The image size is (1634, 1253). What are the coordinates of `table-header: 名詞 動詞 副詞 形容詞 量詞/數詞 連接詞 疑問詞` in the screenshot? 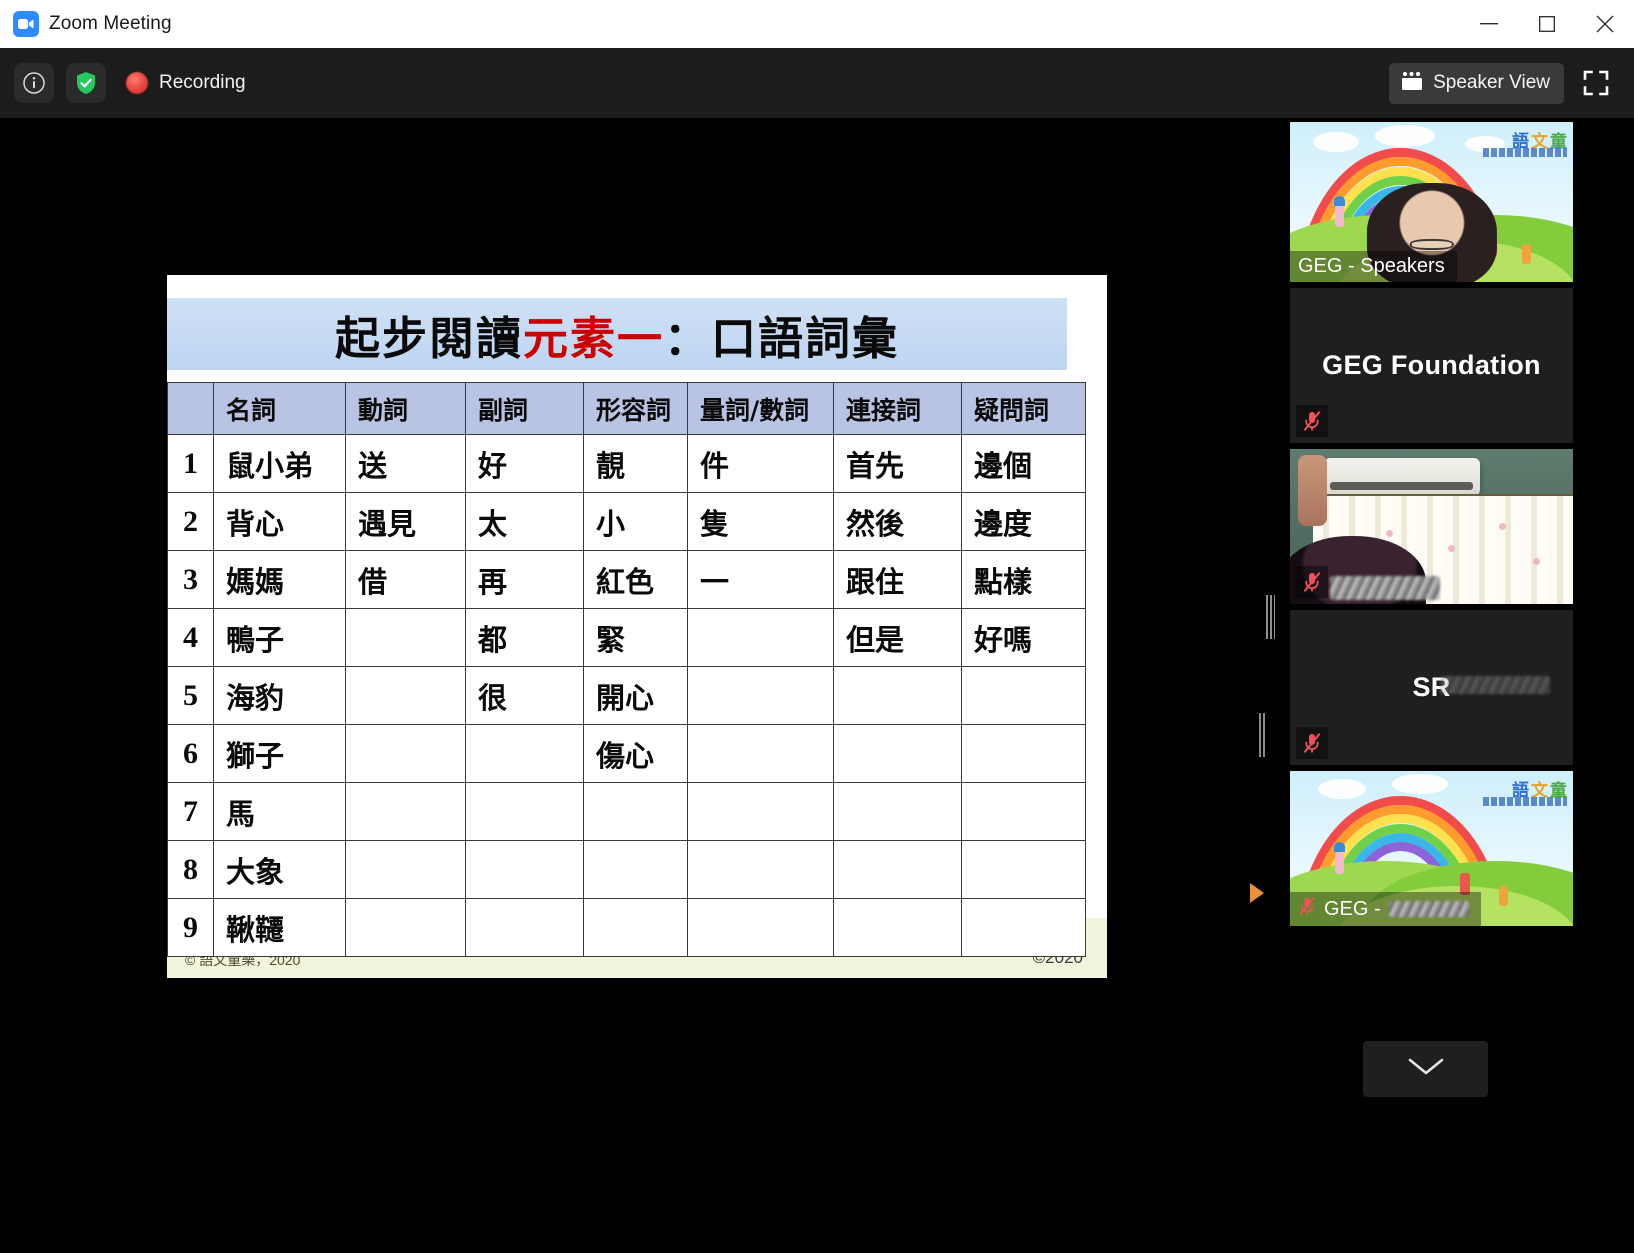 It's located at (626, 408).